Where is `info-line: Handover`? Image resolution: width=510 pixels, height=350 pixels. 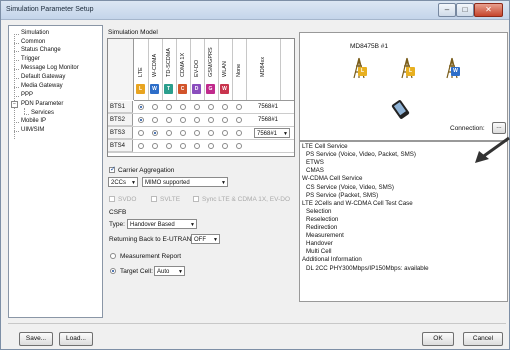 info-line: Handover is located at coordinates (319, 244).